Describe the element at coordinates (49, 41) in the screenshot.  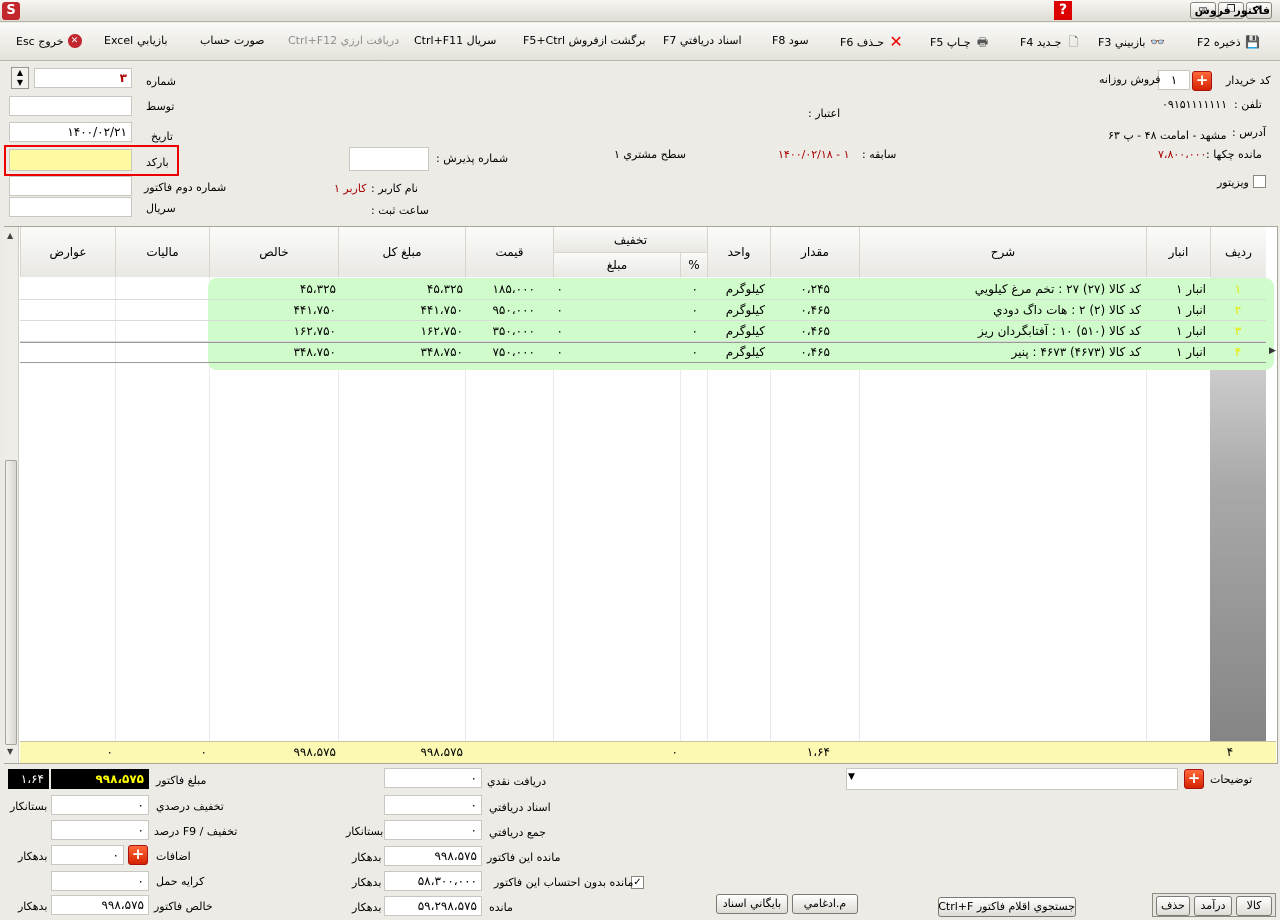
I see `exit-button: ✕ خروج Esc` at that location.